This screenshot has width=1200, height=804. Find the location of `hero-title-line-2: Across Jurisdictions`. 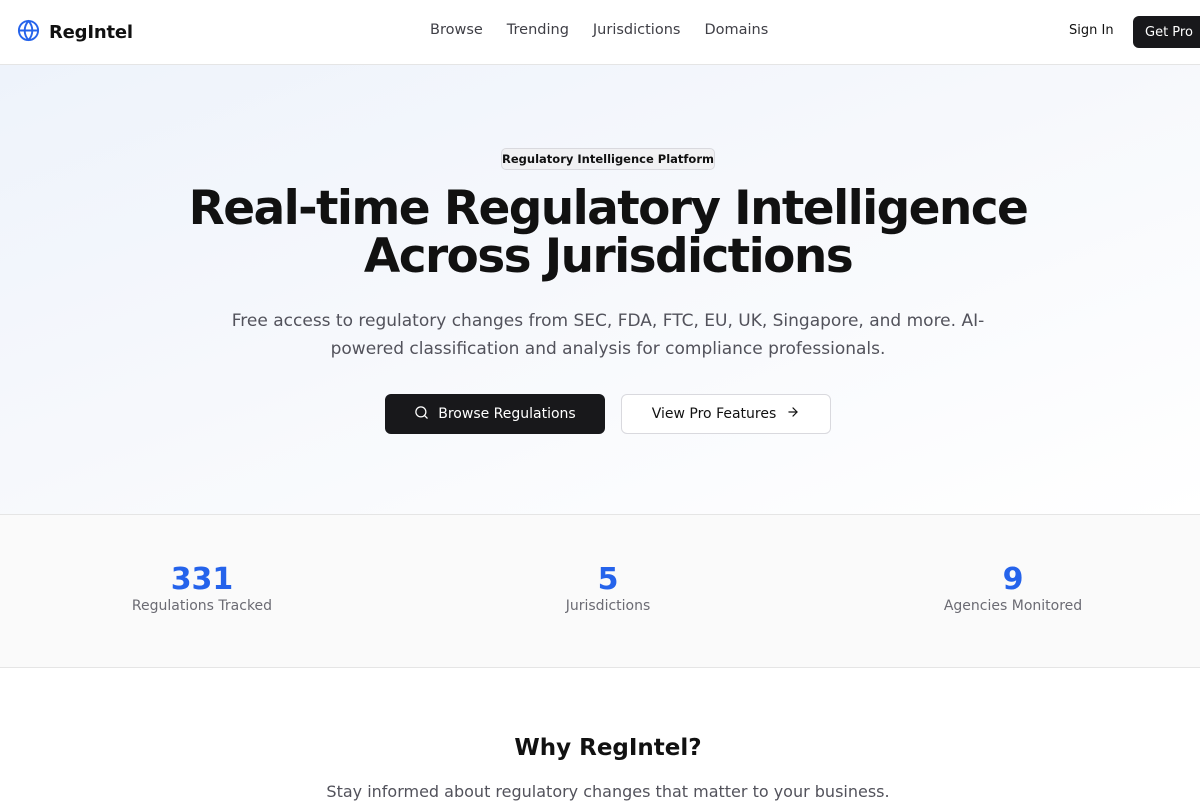

hero-title-line-2: Across Jurisdictions is located at coordinates (608, 256).